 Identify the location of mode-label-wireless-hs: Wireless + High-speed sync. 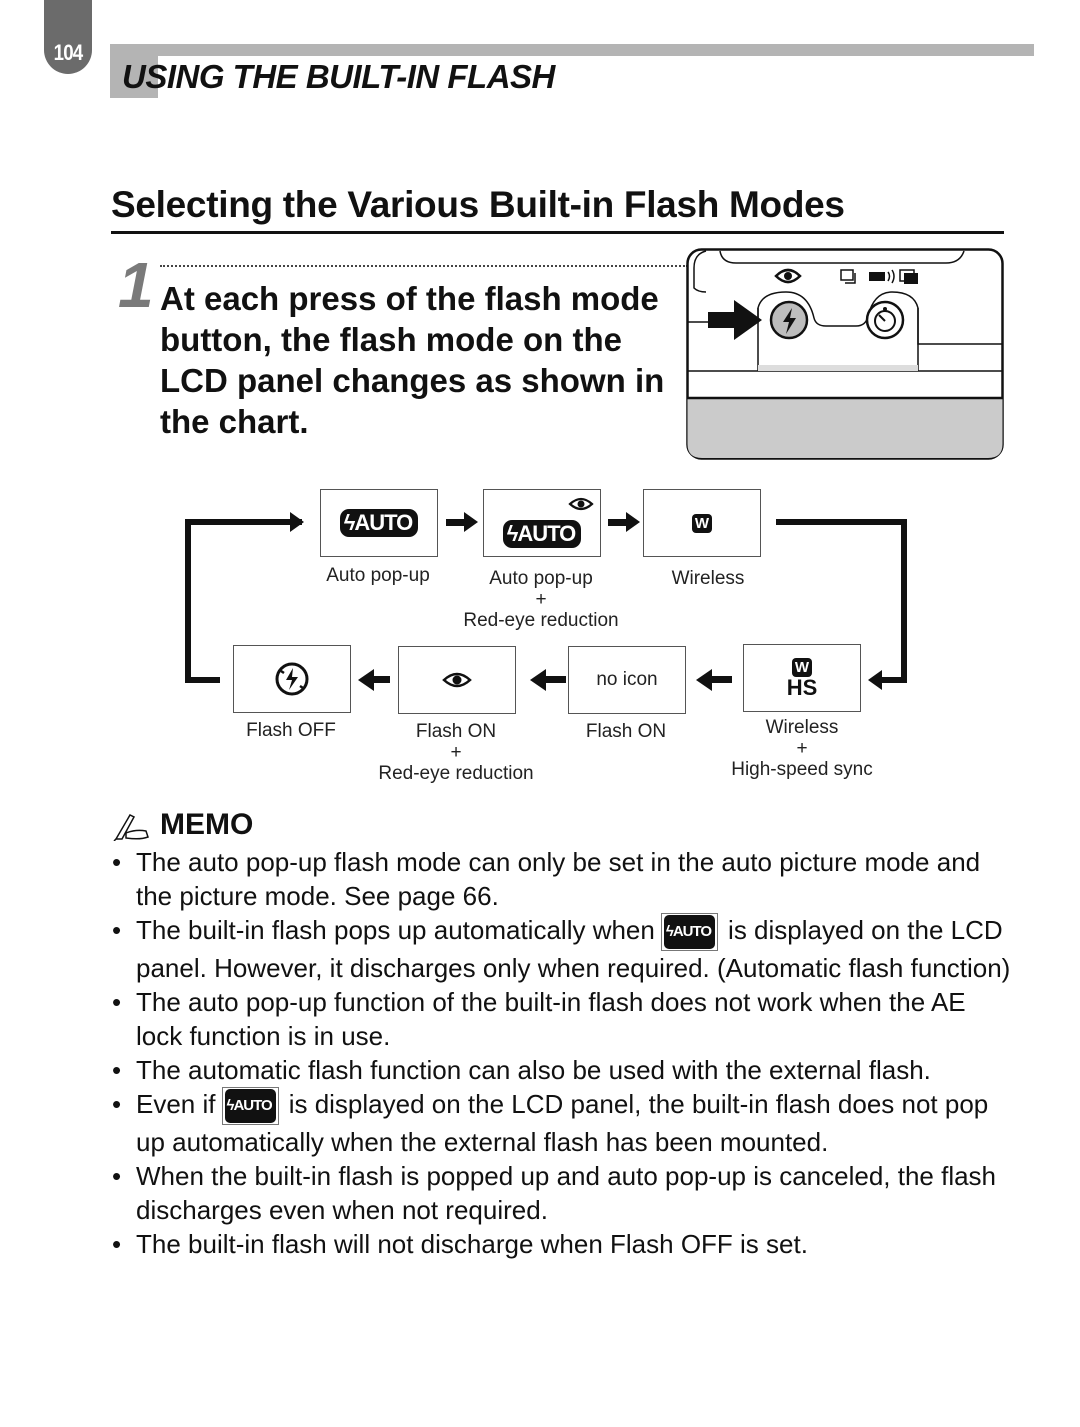
(802, 748).